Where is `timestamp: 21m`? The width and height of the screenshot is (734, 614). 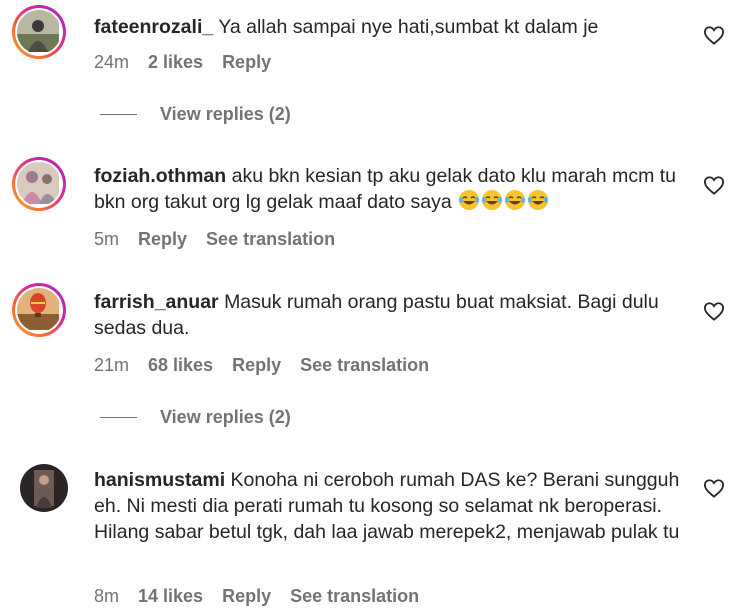
timestamp: 21m is located at coordinates (112, 365).